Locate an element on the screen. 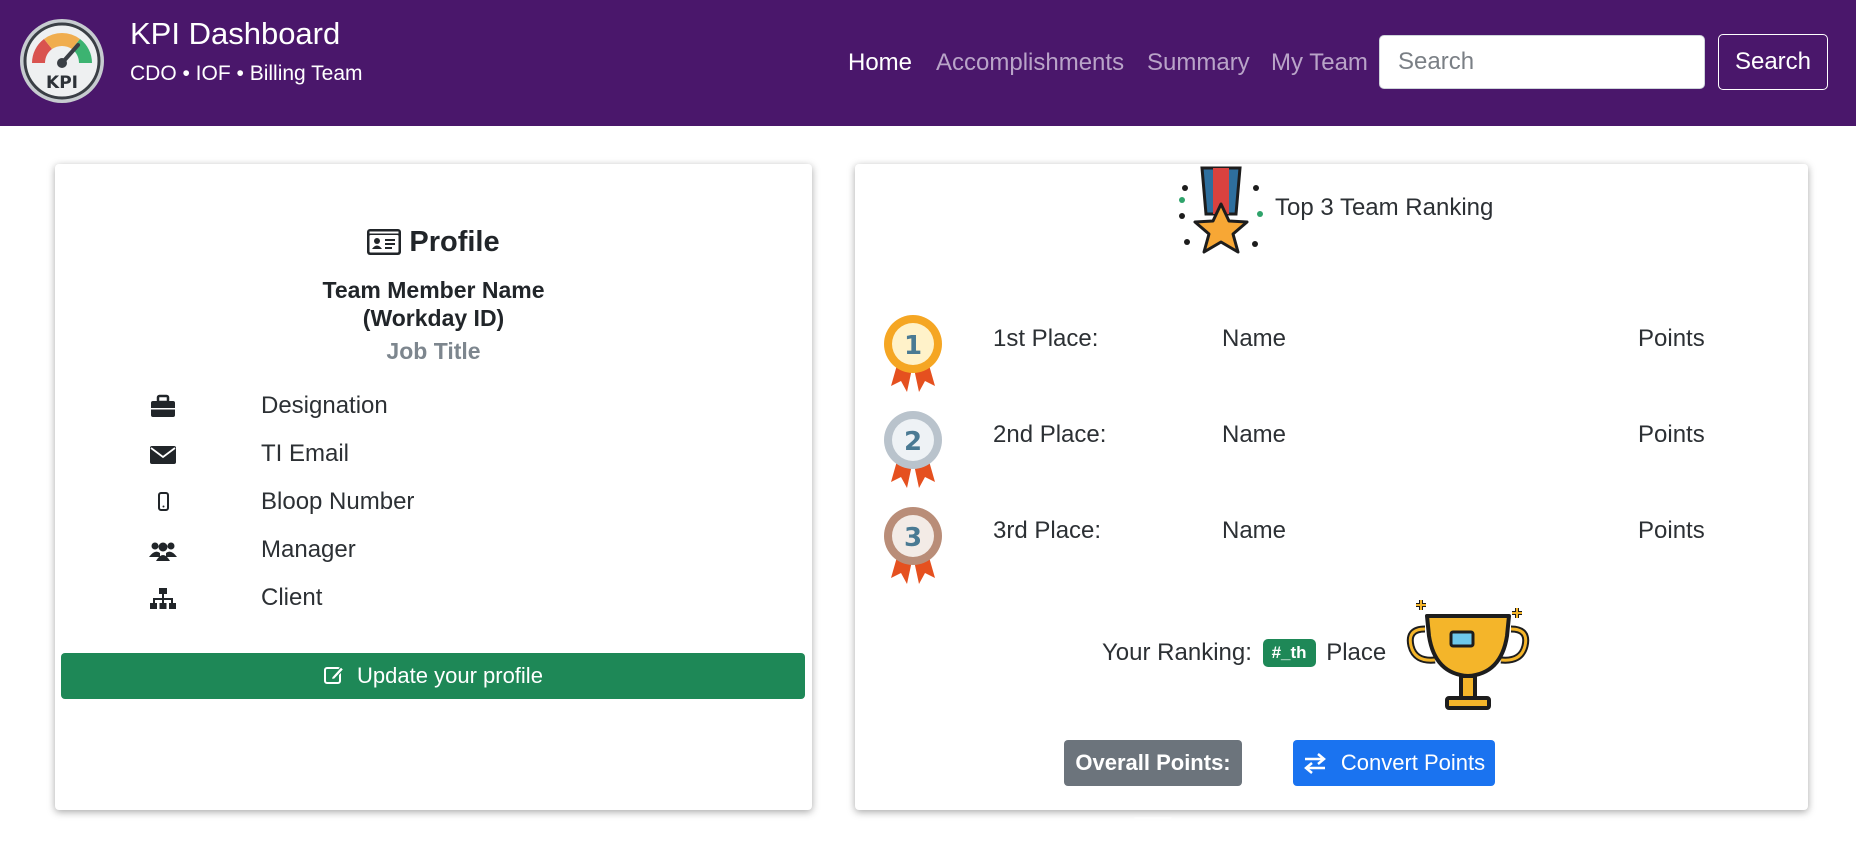  medal-number: 1 is located at coordinates (913, 346).